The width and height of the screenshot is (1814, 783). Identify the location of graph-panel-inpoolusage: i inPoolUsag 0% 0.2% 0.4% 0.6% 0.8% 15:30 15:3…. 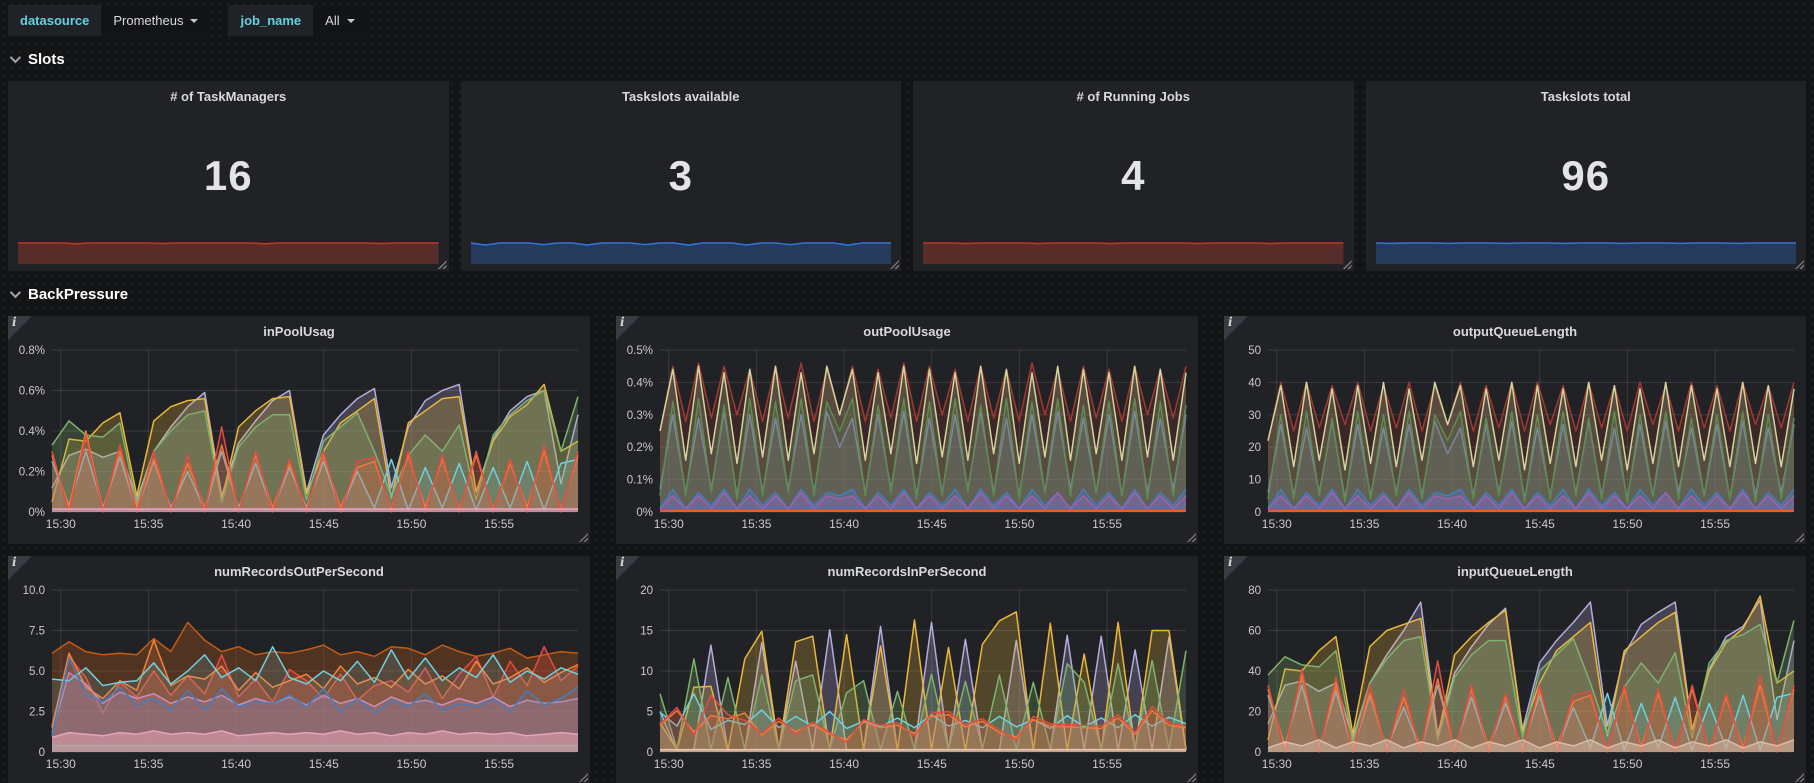
(299, 429).